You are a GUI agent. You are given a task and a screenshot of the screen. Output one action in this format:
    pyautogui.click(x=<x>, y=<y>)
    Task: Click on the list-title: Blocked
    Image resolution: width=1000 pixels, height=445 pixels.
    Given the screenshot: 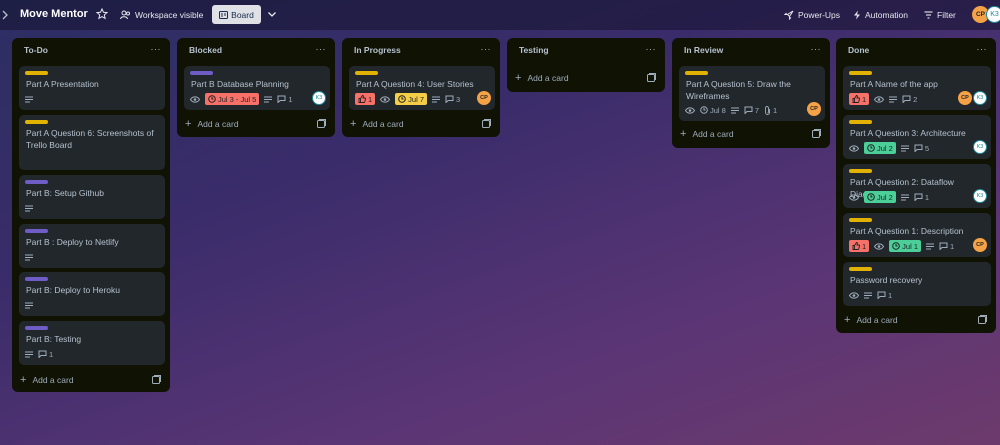 What is the action you would take?
    pyautogui.click(x=205, y=50)
    